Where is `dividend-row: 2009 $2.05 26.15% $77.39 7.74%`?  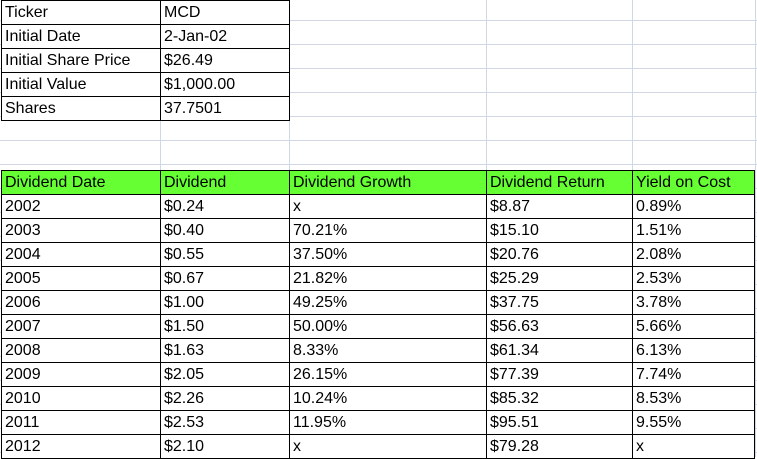
dividend-row: 2009 $2.05 26.15% $77.39 7.74% is located at coordinates (378, 374).